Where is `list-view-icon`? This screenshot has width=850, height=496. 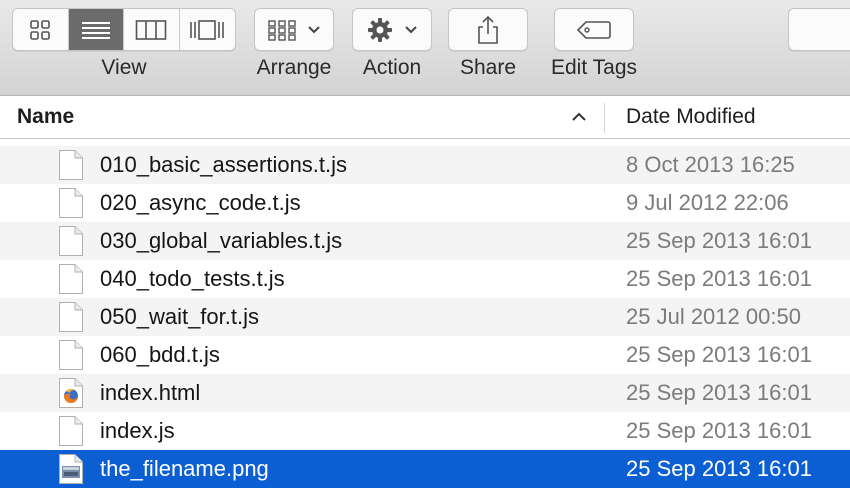 list-view-icon is located at coordinates (95, 30).